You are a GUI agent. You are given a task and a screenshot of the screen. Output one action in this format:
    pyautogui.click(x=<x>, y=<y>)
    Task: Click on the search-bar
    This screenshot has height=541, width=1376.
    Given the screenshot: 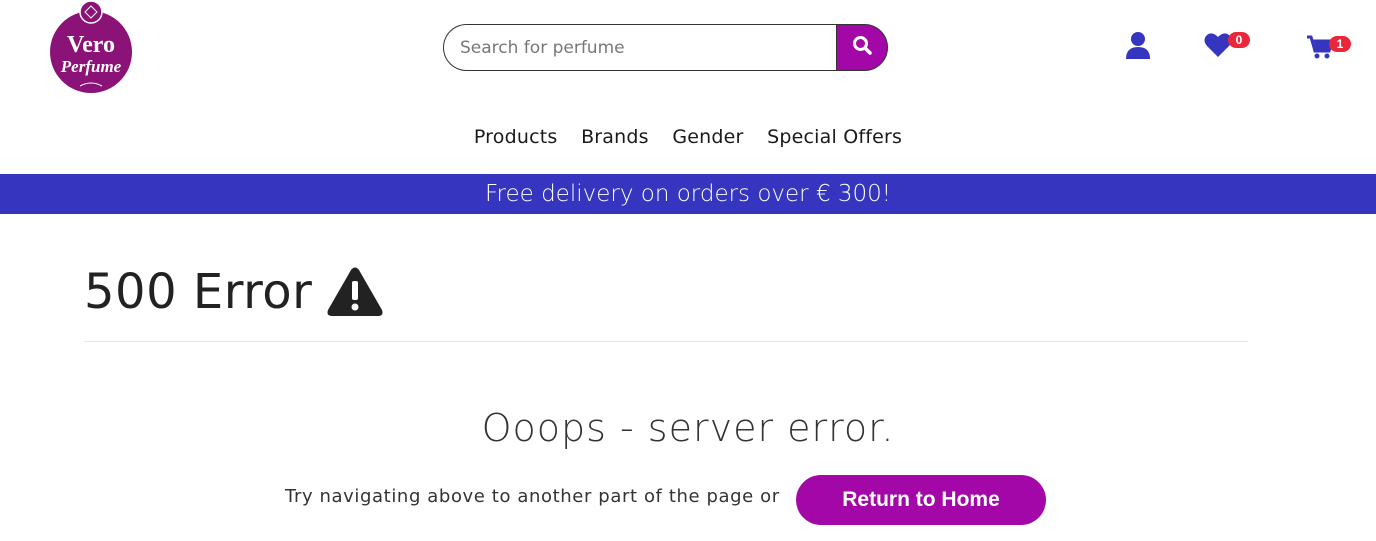 What is the action you would take?
    pyautogui.click(x=665, y=47)
    